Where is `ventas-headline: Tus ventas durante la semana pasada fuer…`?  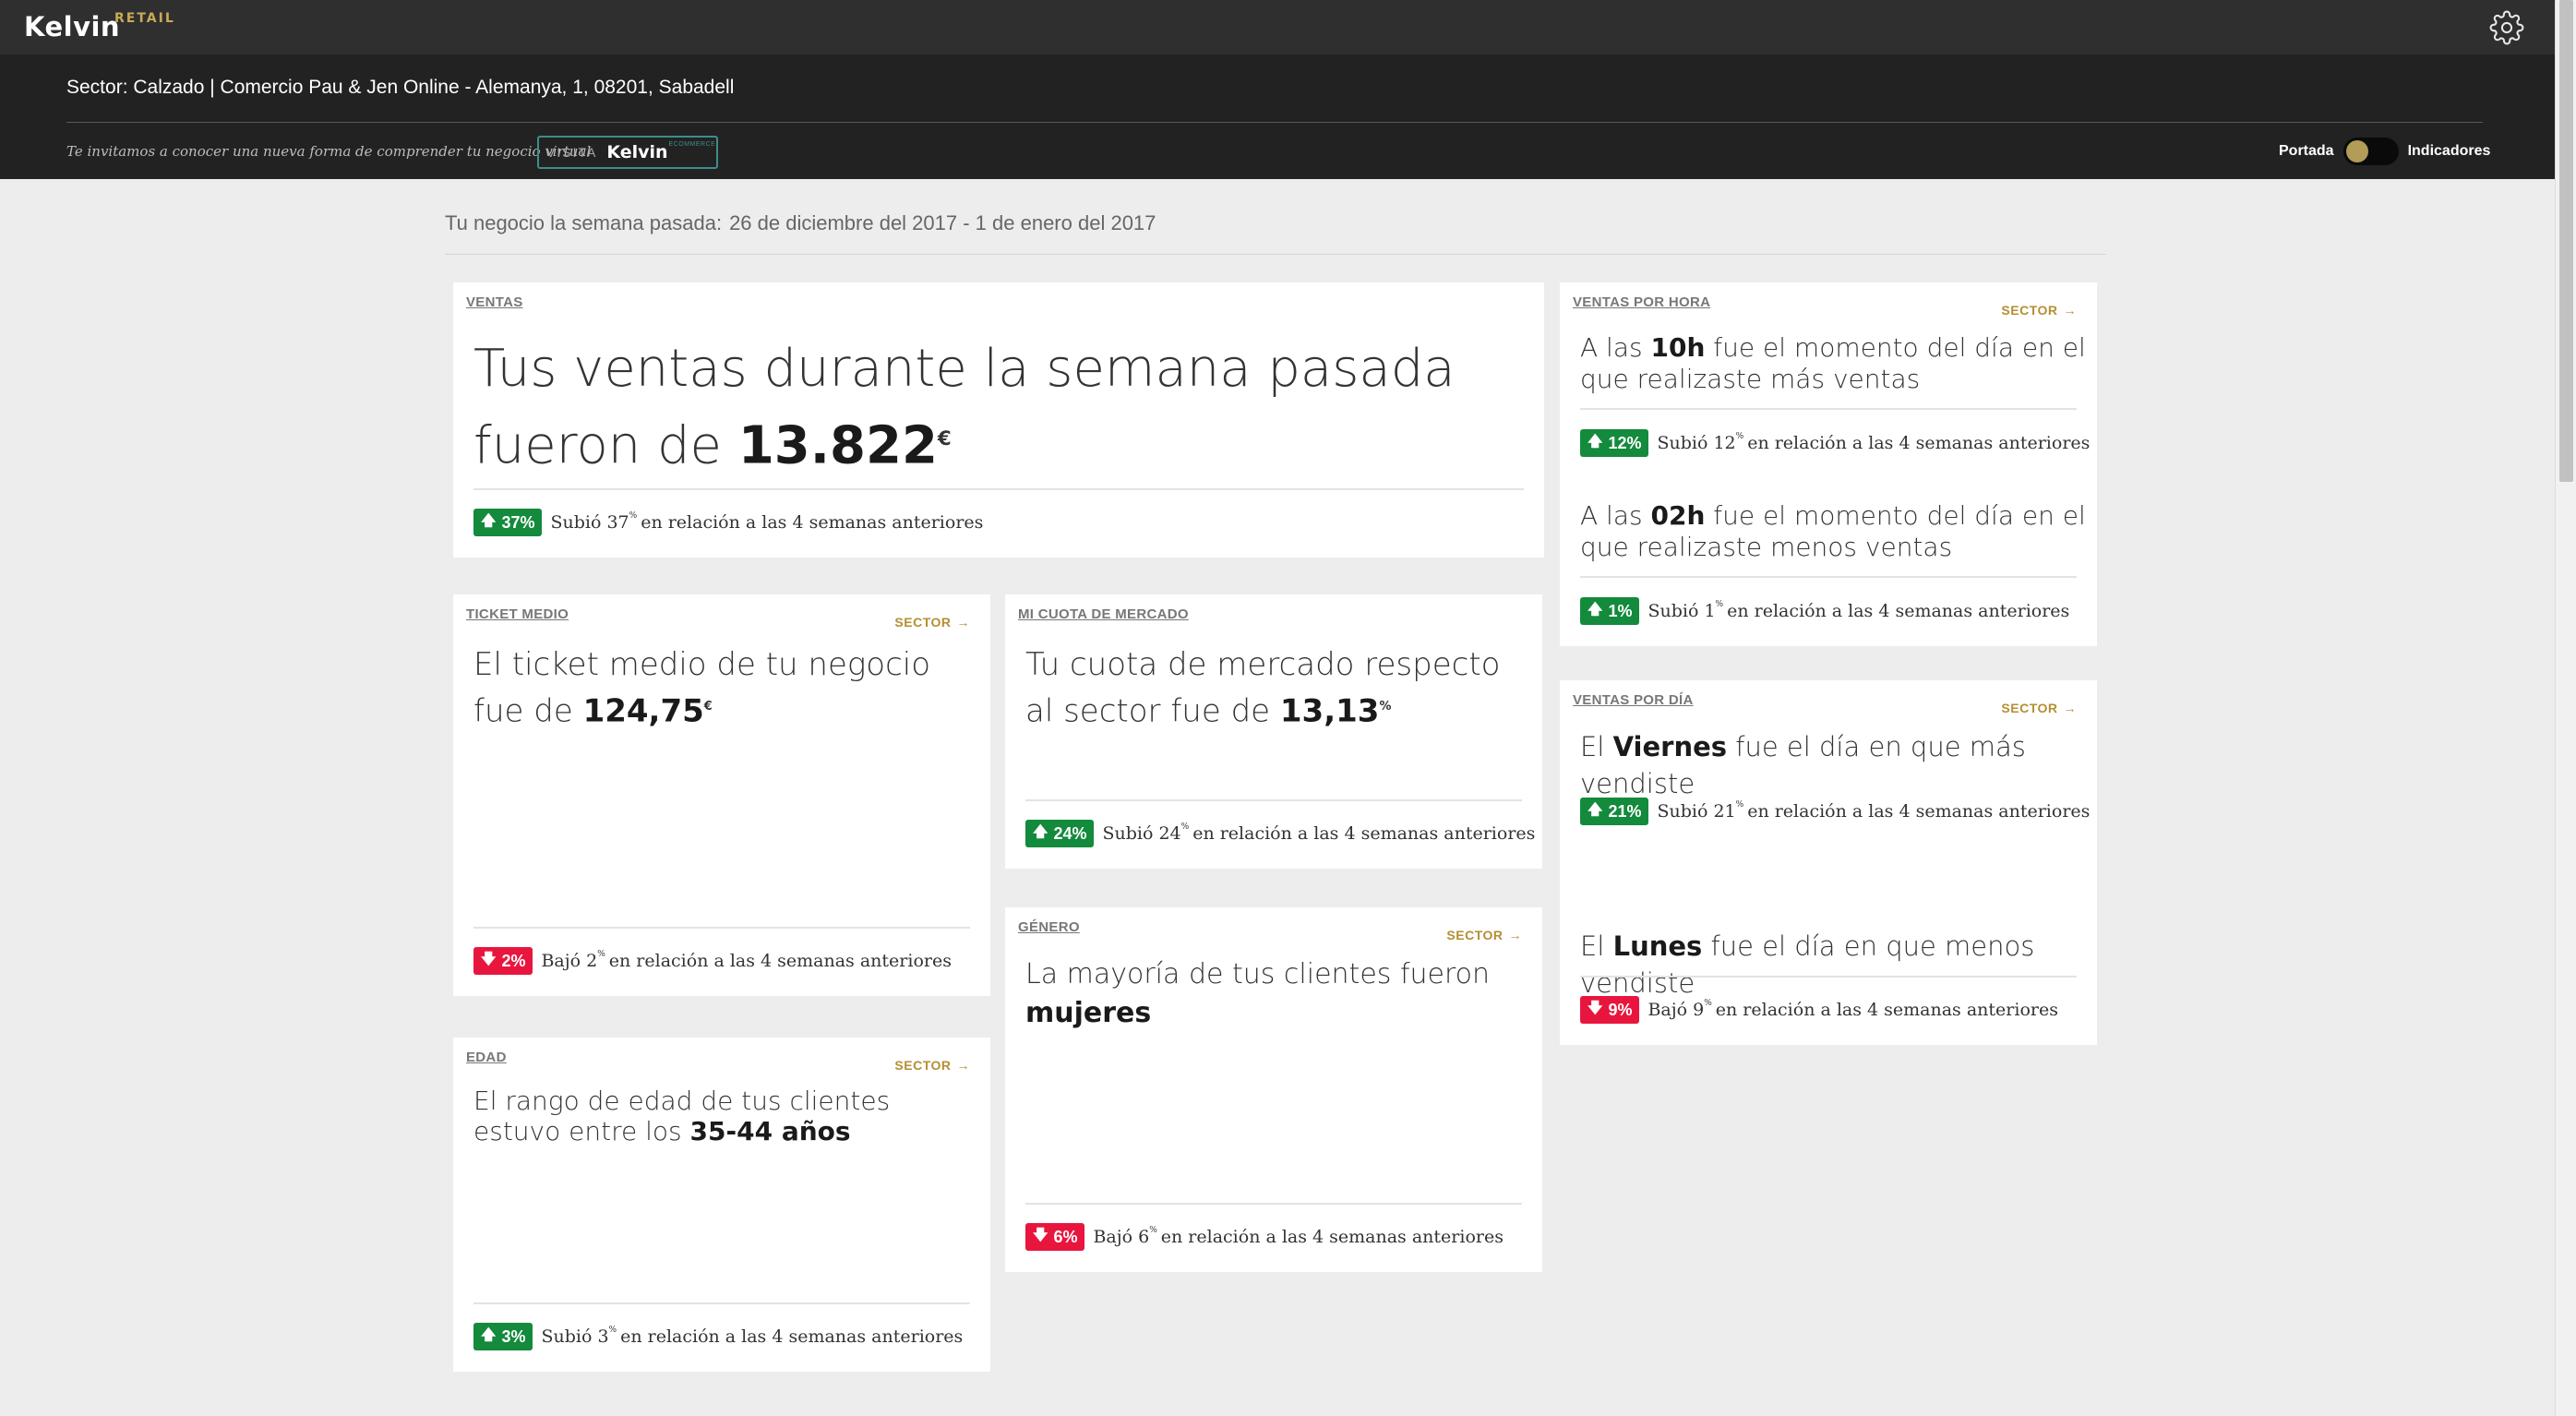
ventas-headline: Tus ventas durante la semana pasada fuer… is located at coordinates (1000, 408).